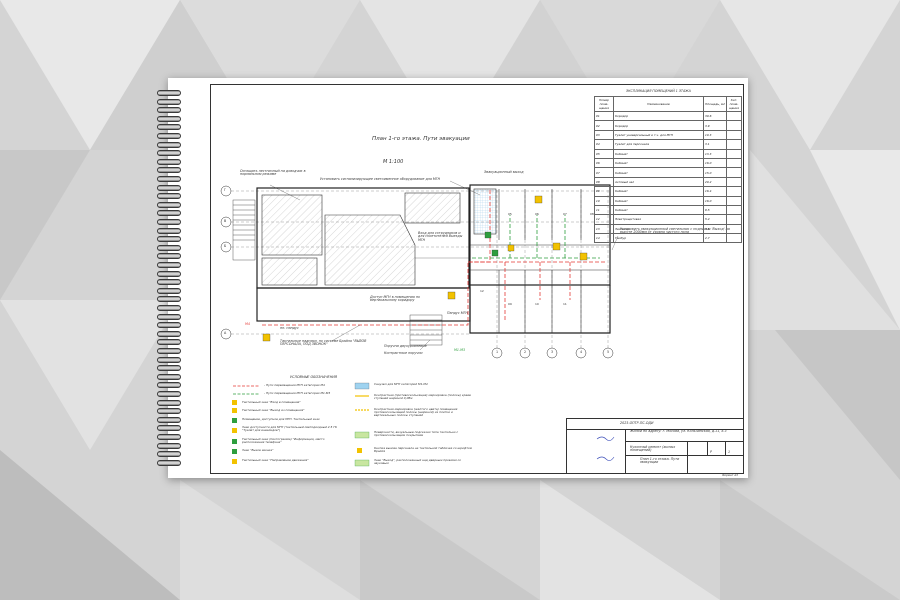 This screenshot has height=600, width=900. What do you see at coordinates (653, 449) in the screenshot?
I see `stamp-section: Кухонный ремонт (жилых помещений)` at bounding box center [653, 449].